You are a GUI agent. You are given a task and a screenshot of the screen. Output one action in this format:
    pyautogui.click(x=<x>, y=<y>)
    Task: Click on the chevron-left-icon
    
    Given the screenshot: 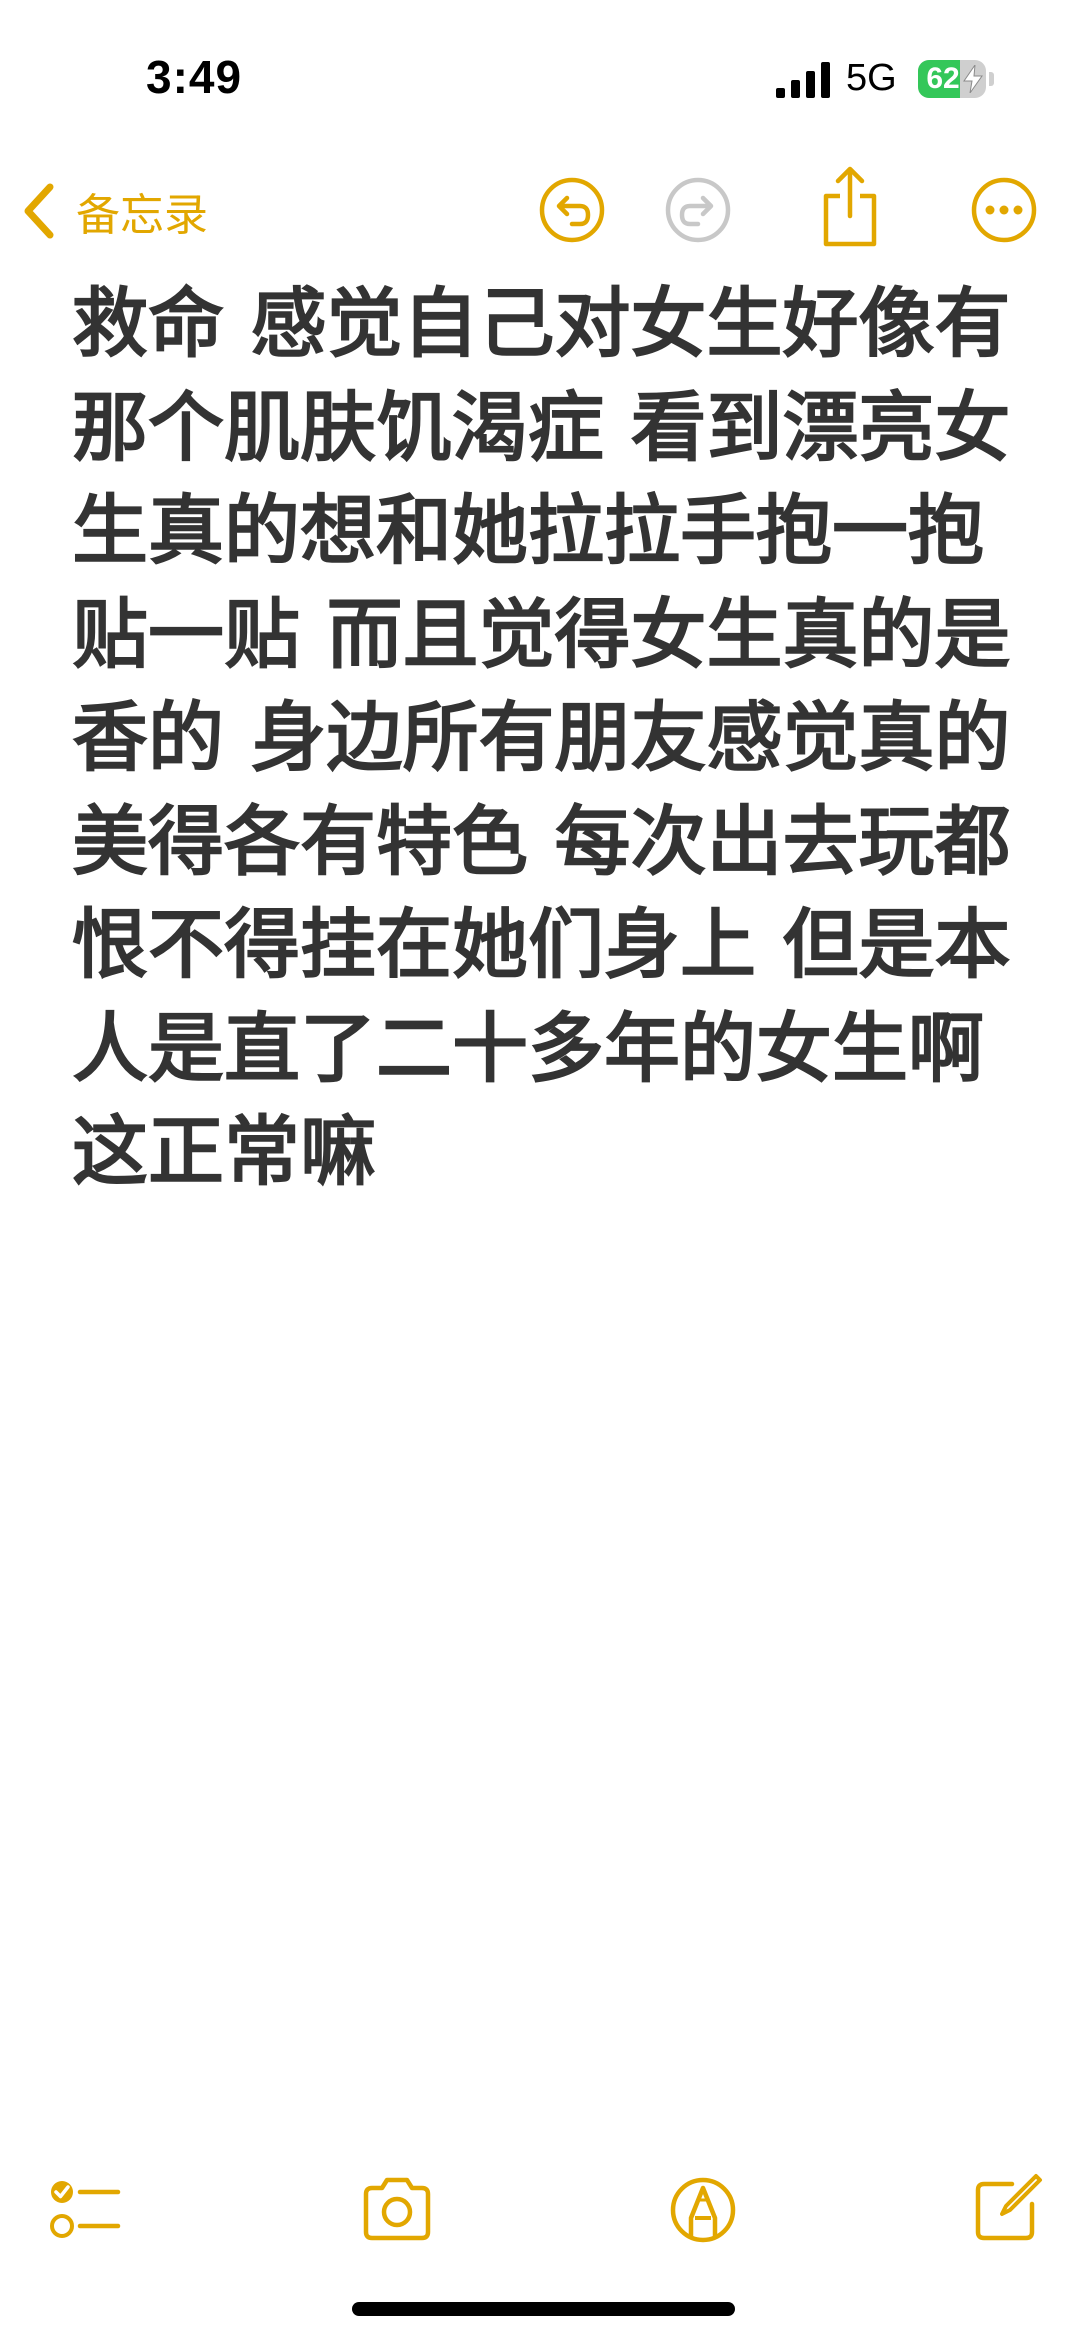 What is the action you would take?
    pyautogui.click(x=39, y=211)
    